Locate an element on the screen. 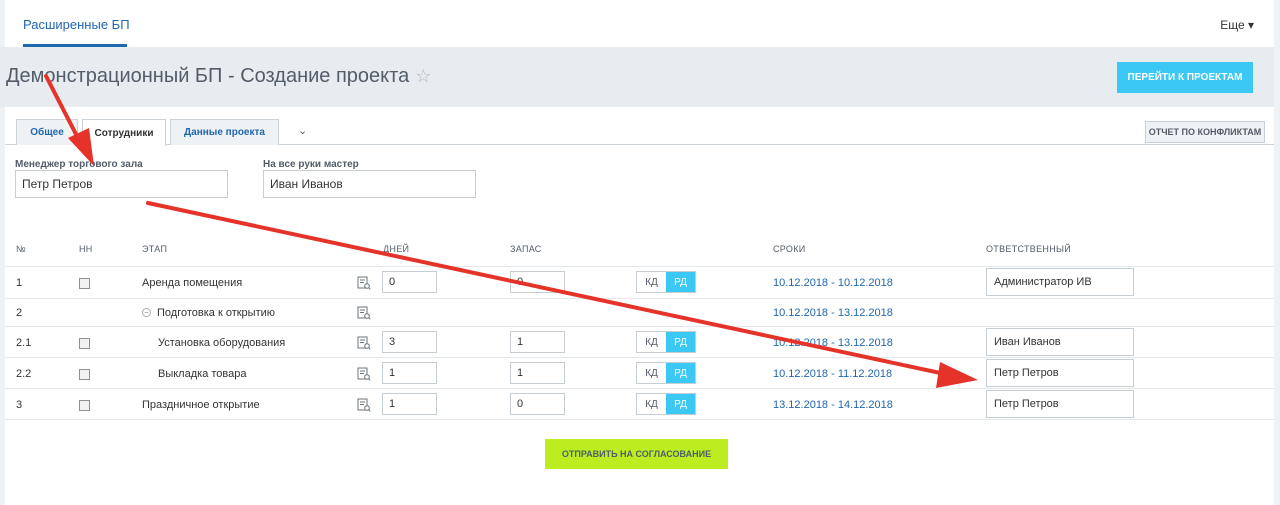 The height and width of the screenshot is (505, 1280). col-header-days: ДНЕЙ is located at coordinates (396, 249).